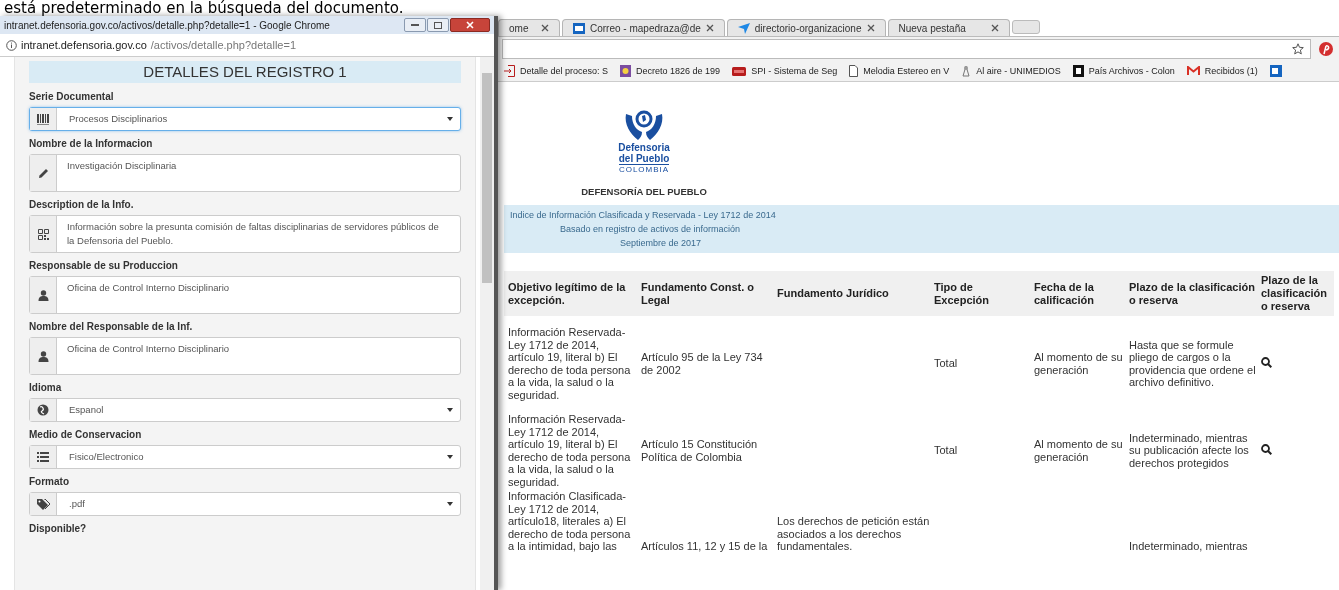  Describe the element at coordinates (704, 546) in the screenshot. I see `table-cell: Artículos 11, 12 y 15 de la` at that location.